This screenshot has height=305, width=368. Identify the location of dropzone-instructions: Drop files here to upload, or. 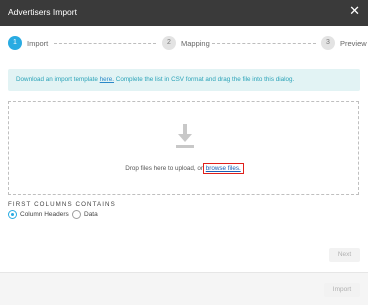
(165, 168).